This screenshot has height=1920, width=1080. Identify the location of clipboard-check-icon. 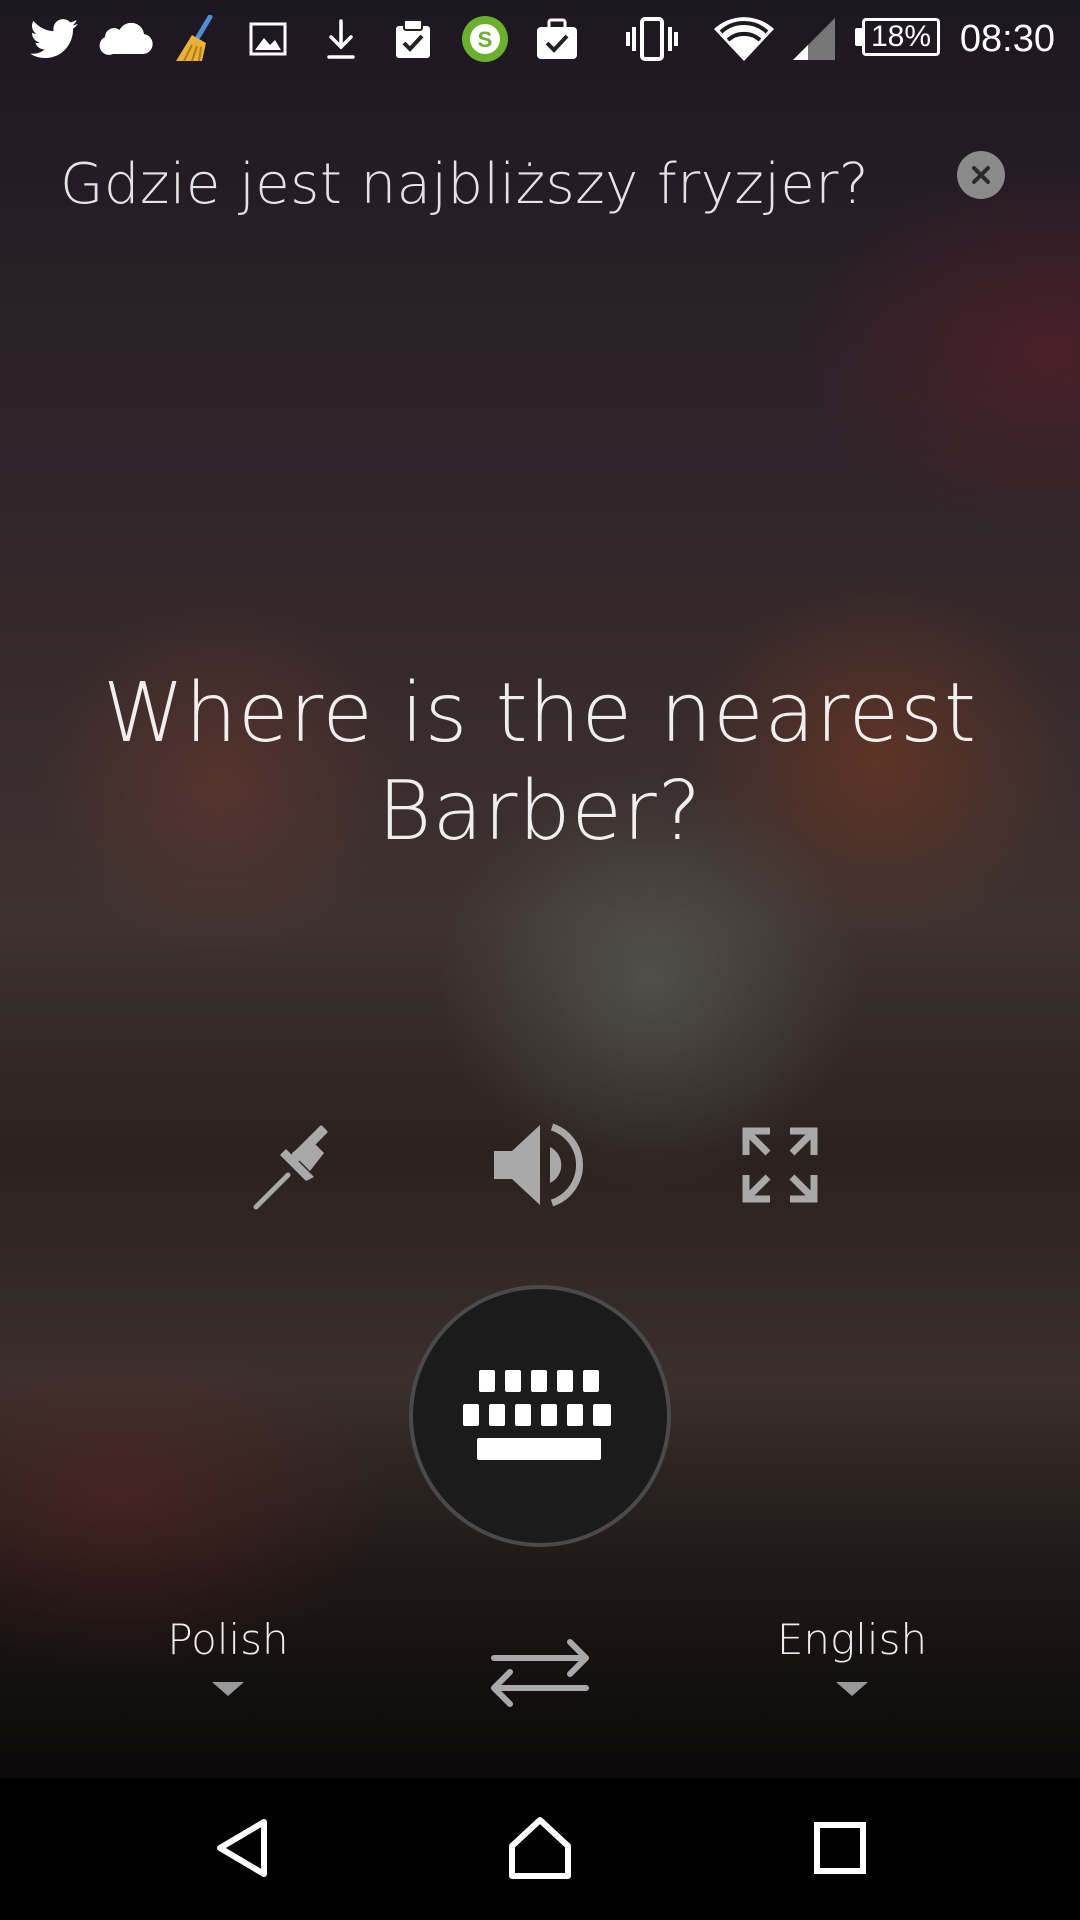
(413, 39).